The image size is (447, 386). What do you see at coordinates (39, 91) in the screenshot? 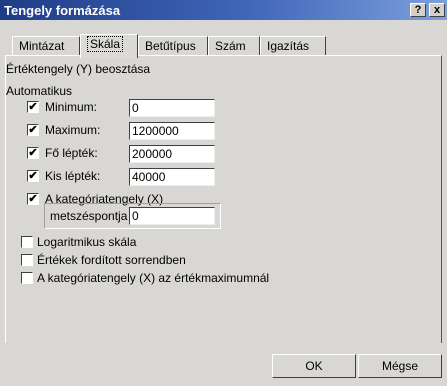
I see `auto-label: Automatikus` at bounding box center [39, 91].